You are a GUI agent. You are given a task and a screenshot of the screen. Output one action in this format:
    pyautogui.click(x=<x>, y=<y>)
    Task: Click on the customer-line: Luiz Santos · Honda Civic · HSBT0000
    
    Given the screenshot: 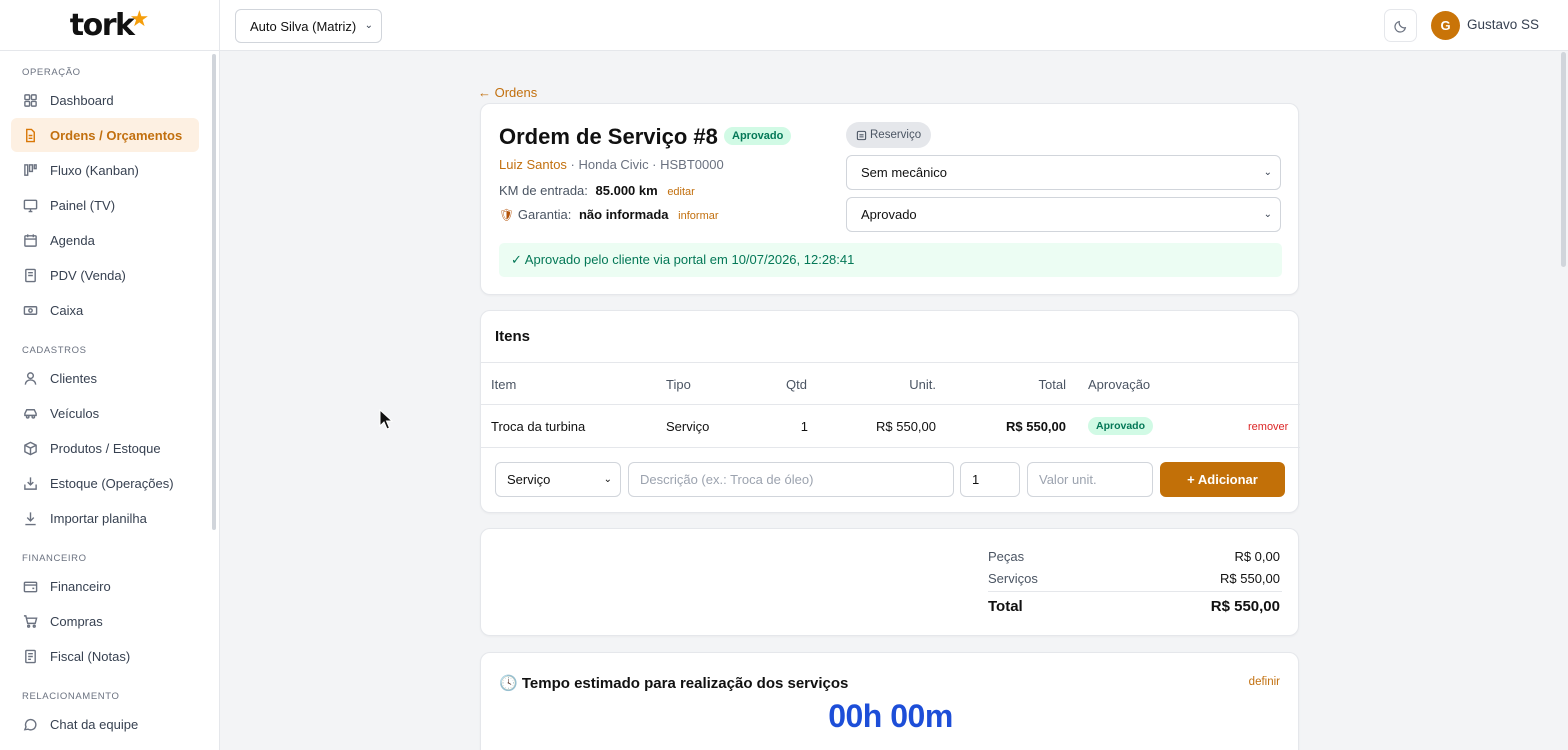 What is the action you would take?
    pyautogui.click(x=611, y=164)
    